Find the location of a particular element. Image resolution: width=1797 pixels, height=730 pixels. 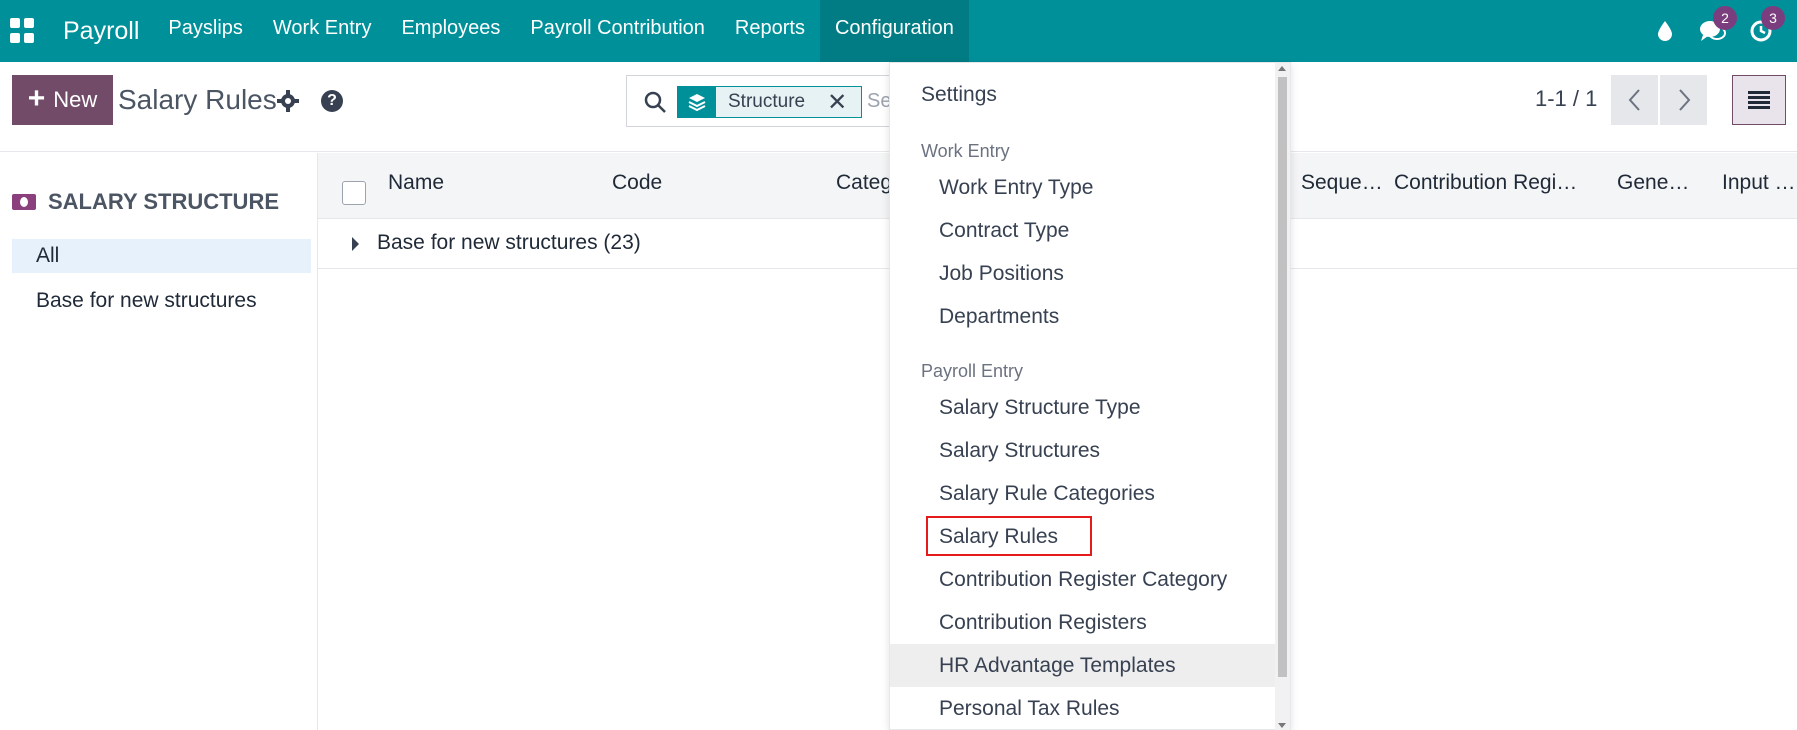

caret-right-icon is located at coordinates (355, 244).